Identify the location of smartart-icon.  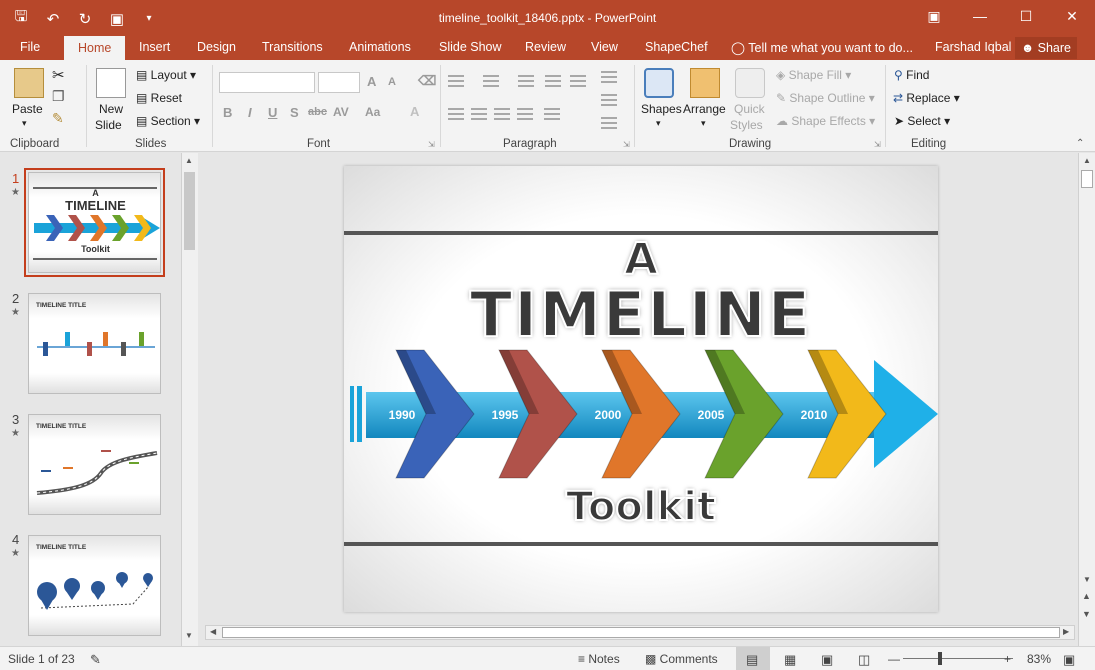
(609, 123).